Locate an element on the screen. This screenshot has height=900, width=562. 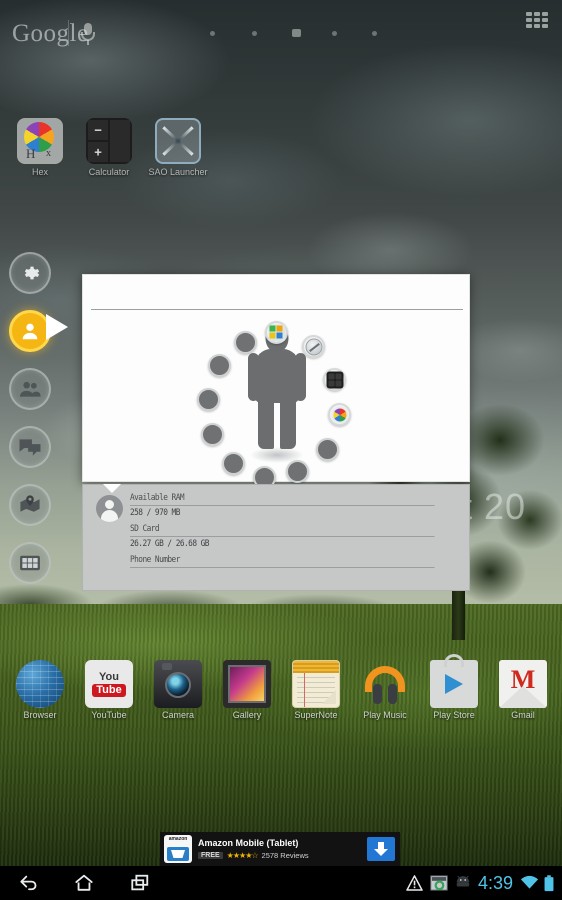
dock-label: SuperNote is located at coordinates (316, 715).